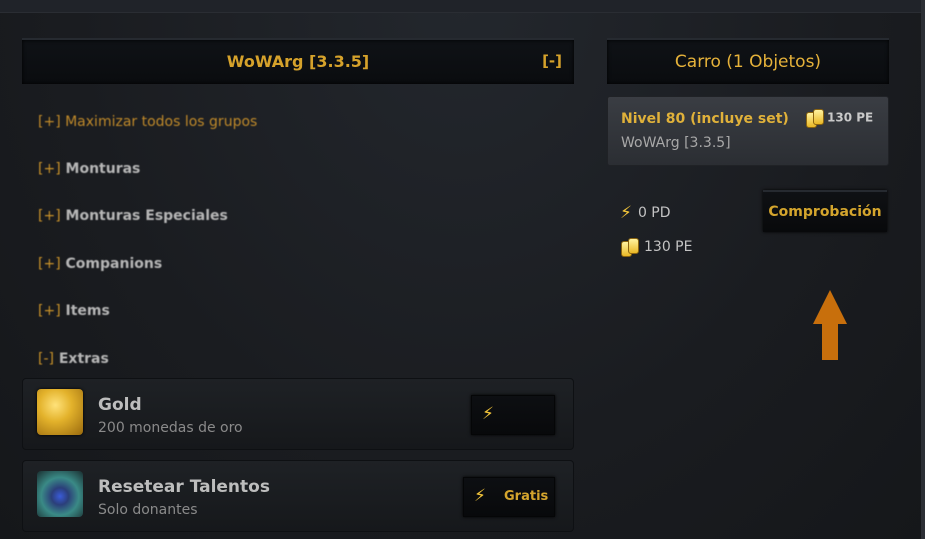 The height and width of the screenshot is (539, 925). Describe the element at coordinates (850, 117) in the screenshot. I see `price-value: 130 PE` at that location.